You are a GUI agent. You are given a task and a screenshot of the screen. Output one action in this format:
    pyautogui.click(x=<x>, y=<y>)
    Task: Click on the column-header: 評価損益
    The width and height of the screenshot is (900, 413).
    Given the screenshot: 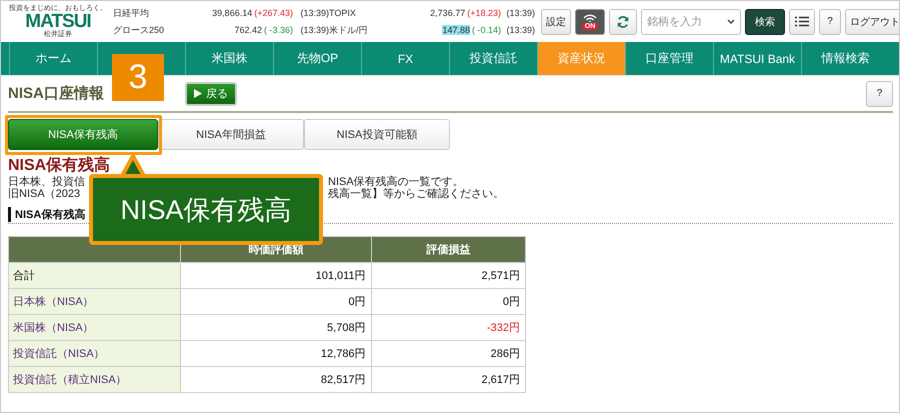 What is the action you would take?
    pyautogui.click(x=448, y=249)
    